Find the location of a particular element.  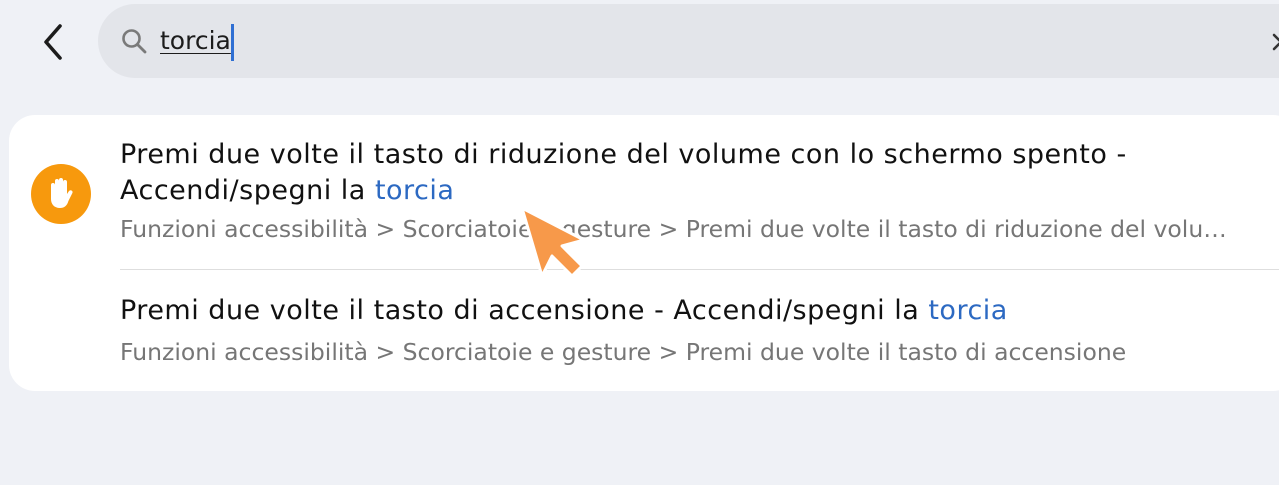

text-cursor is located at coordinates (232, 42).